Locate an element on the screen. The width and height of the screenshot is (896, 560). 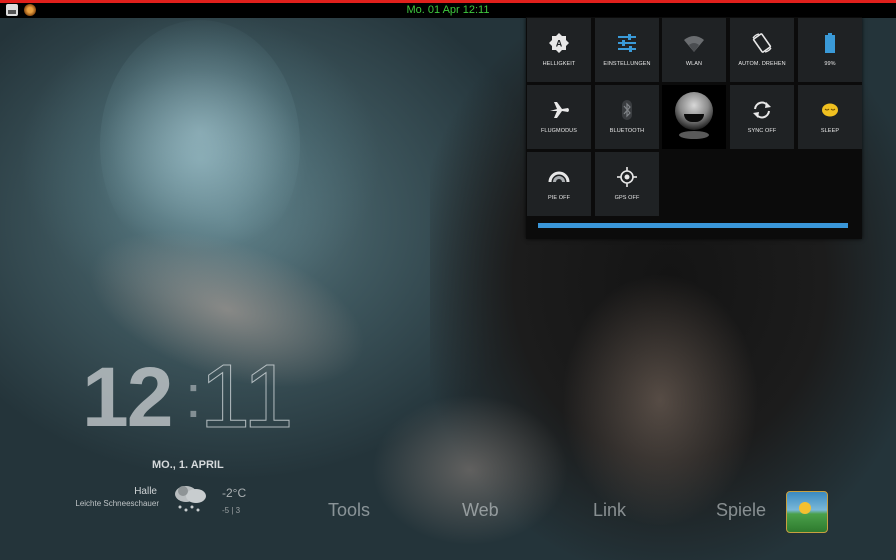
tile-brightness: A HELLIGKEIT is located at coordinates (559, 50).